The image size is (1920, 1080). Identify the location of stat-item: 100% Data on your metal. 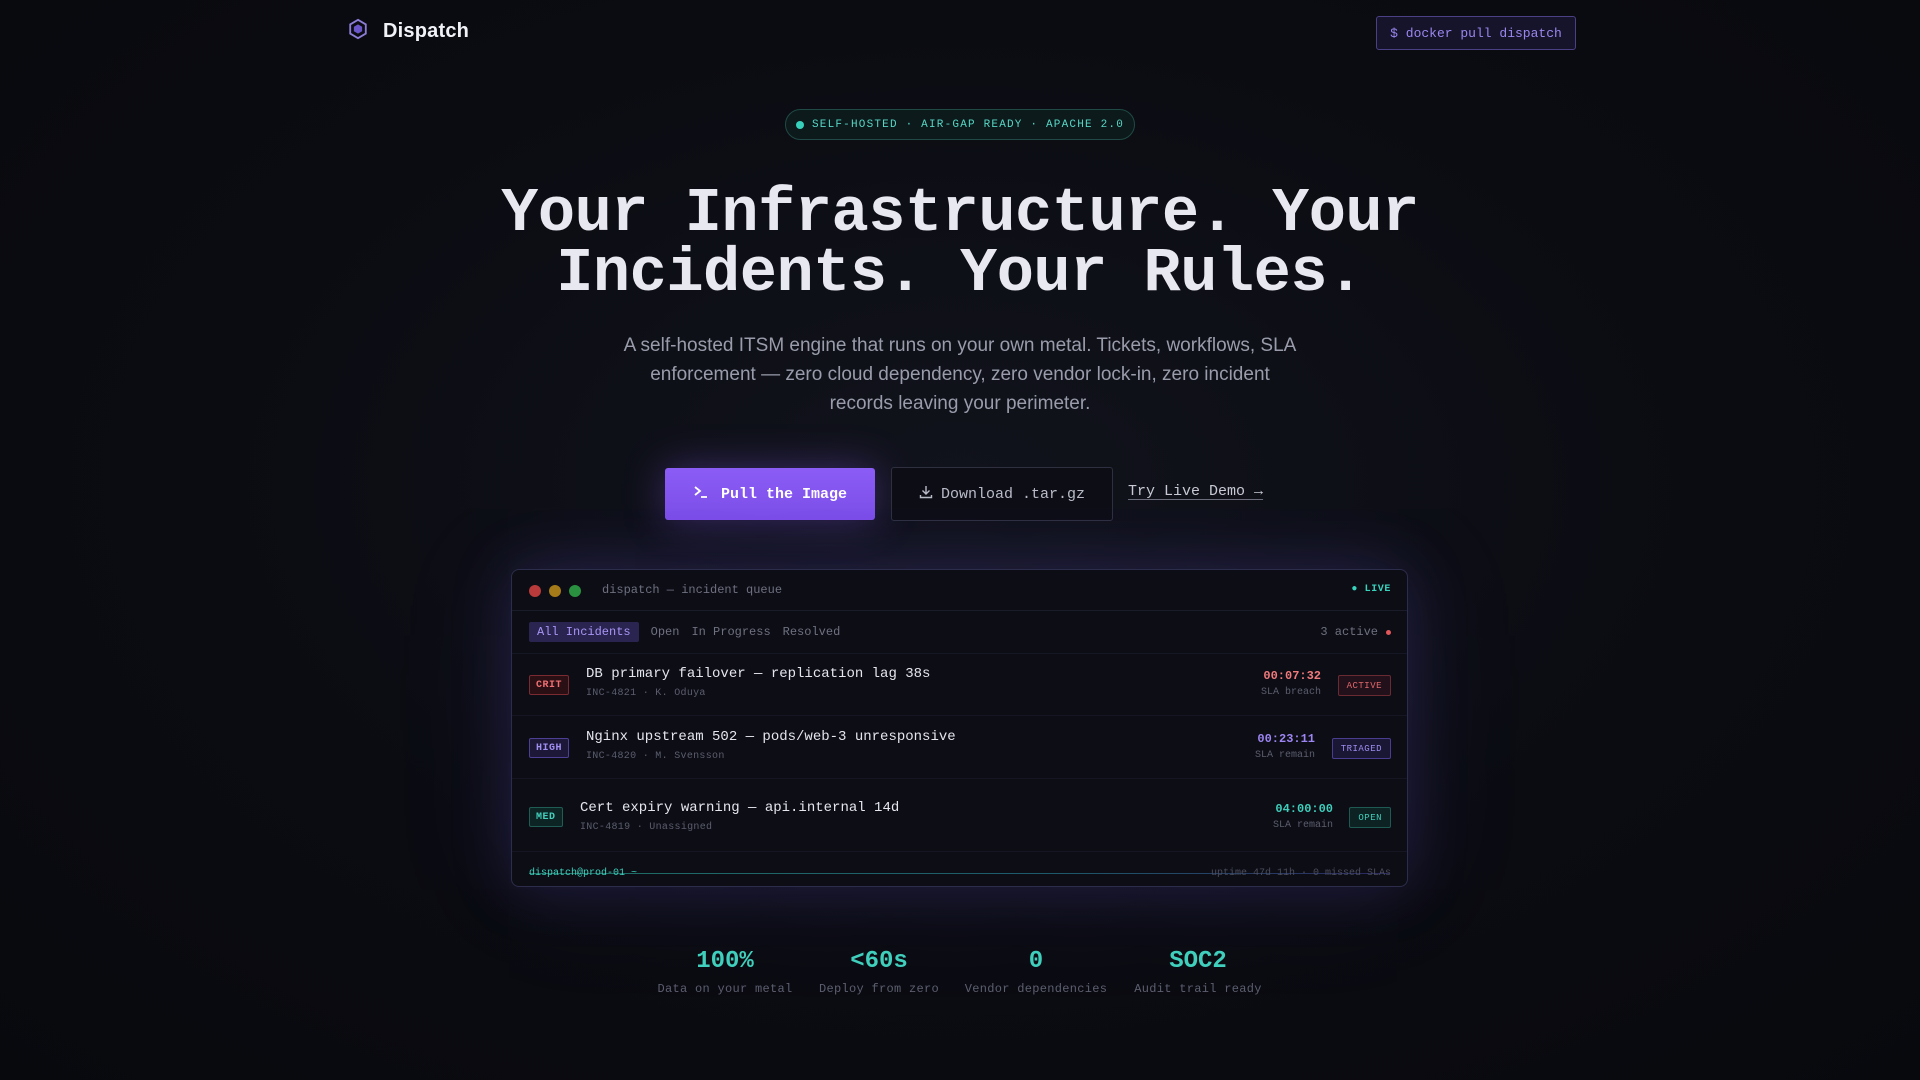
(725, 972).